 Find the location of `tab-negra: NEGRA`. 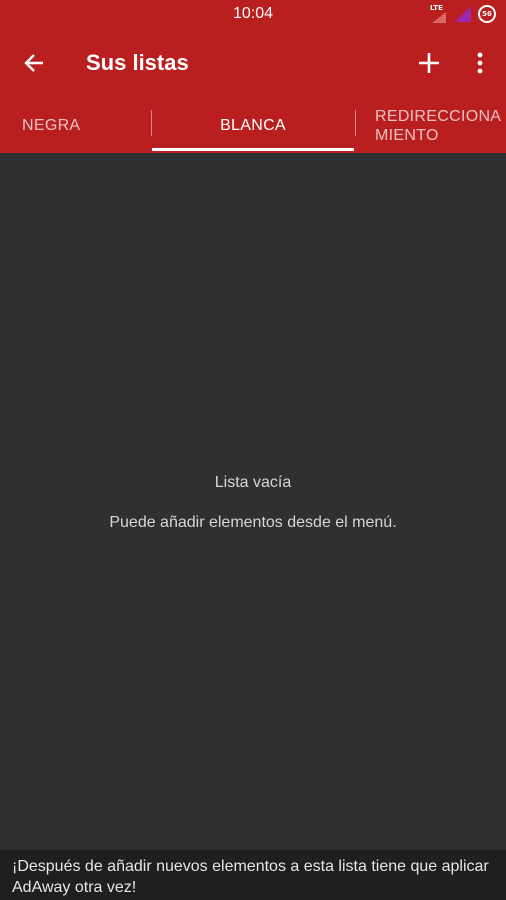

tab-negra: NEGRA is located at coordinates (75, 125).